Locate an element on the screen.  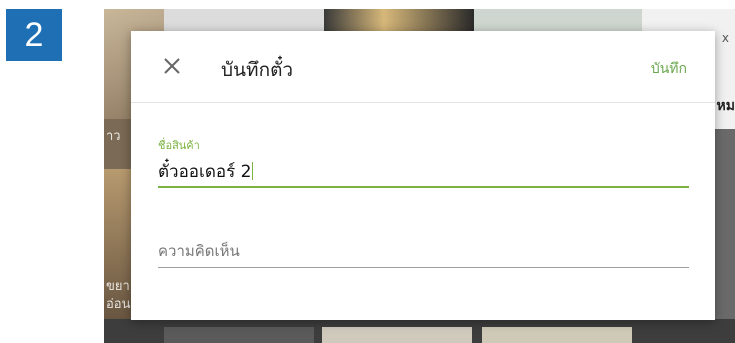
close-button is located at coordinates (172, 66).